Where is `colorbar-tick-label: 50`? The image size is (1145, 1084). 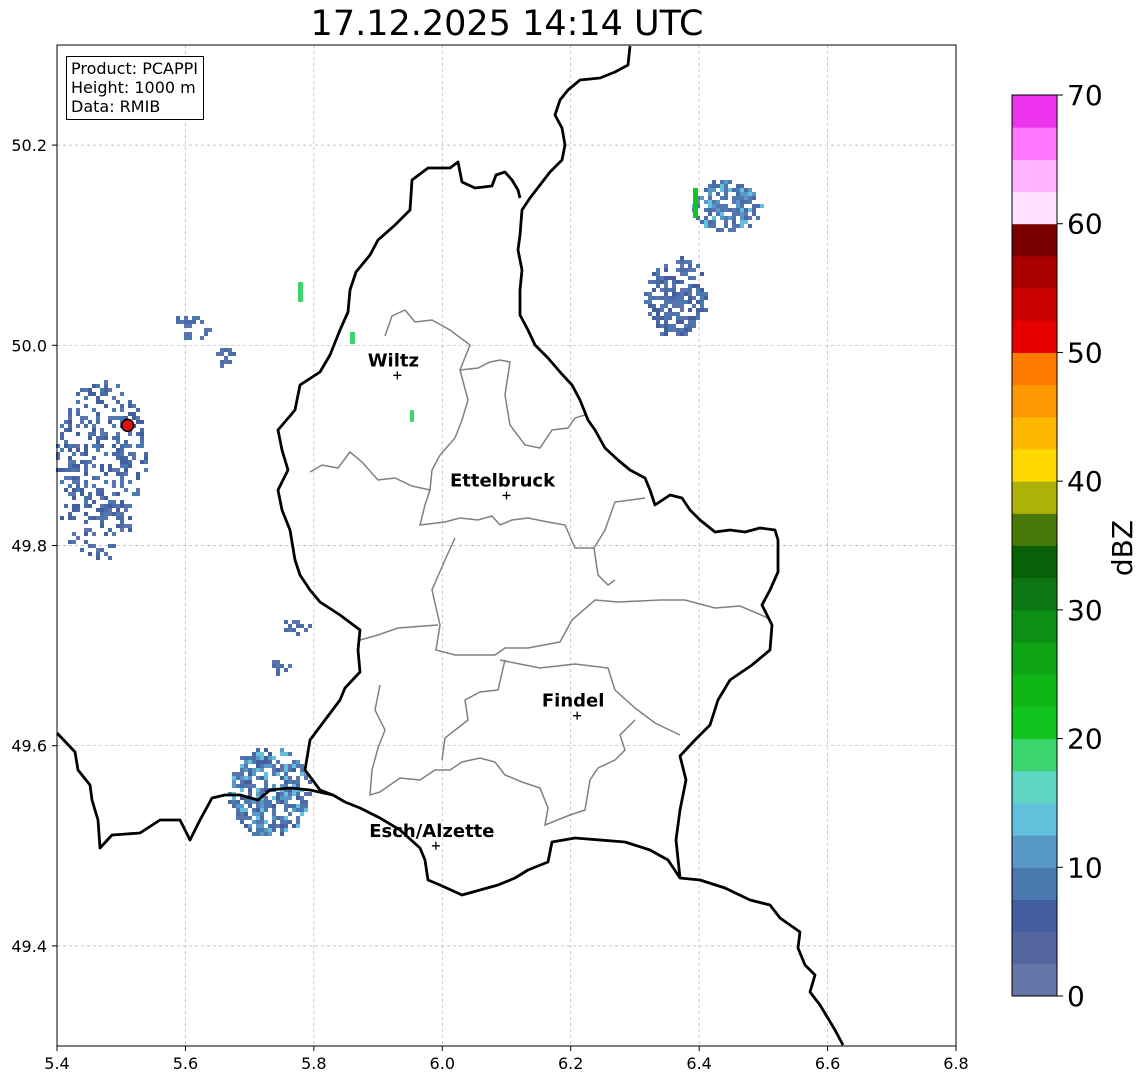 colorbar-tick-label: 50 is located at coordinates (1085, 352).